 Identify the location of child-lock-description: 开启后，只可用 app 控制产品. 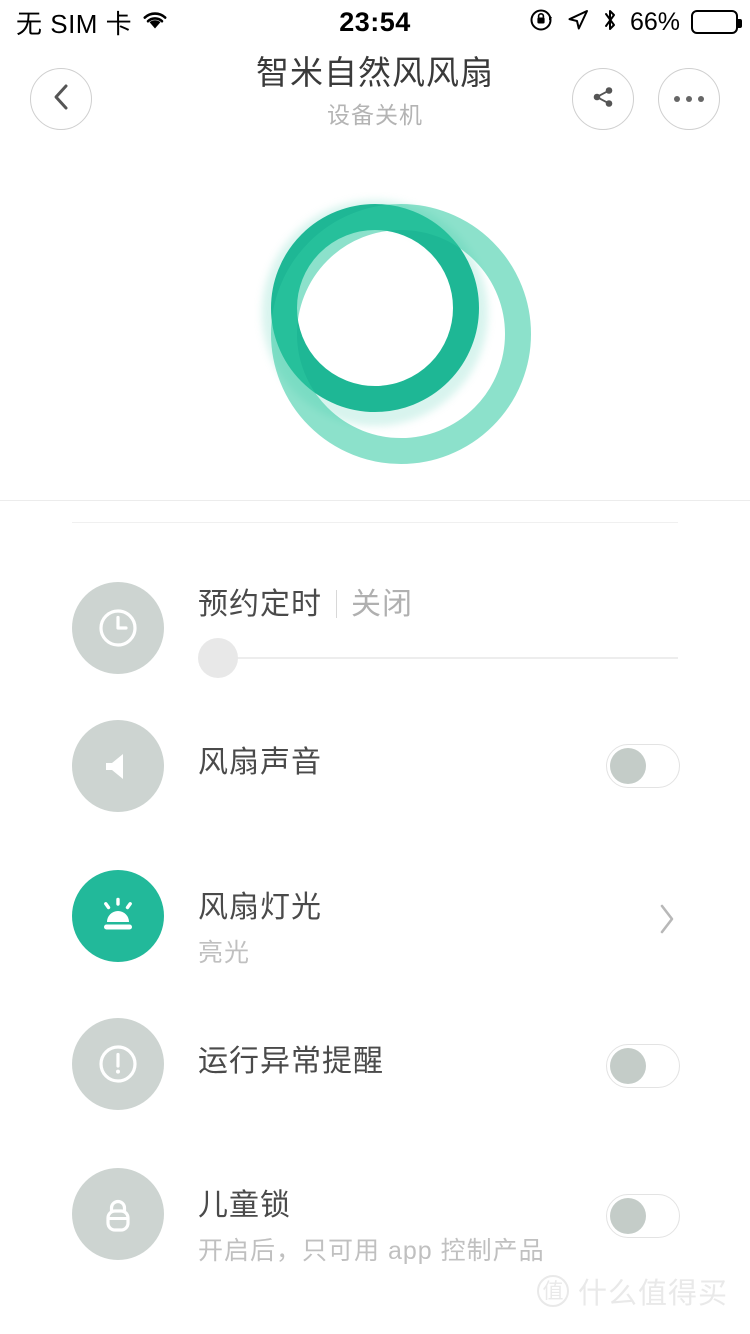
(371, 1251).